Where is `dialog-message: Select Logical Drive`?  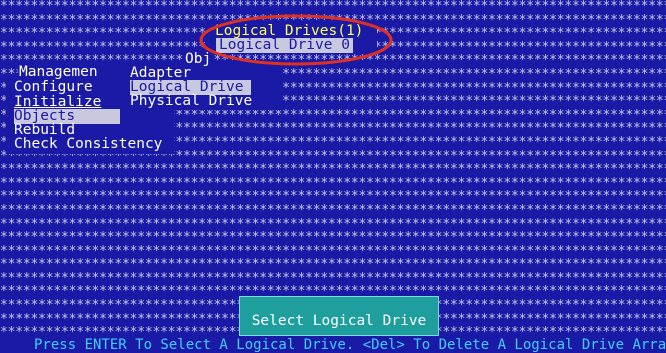
dialog-message: Select Logical Drive is located at coordinates (339, 321).